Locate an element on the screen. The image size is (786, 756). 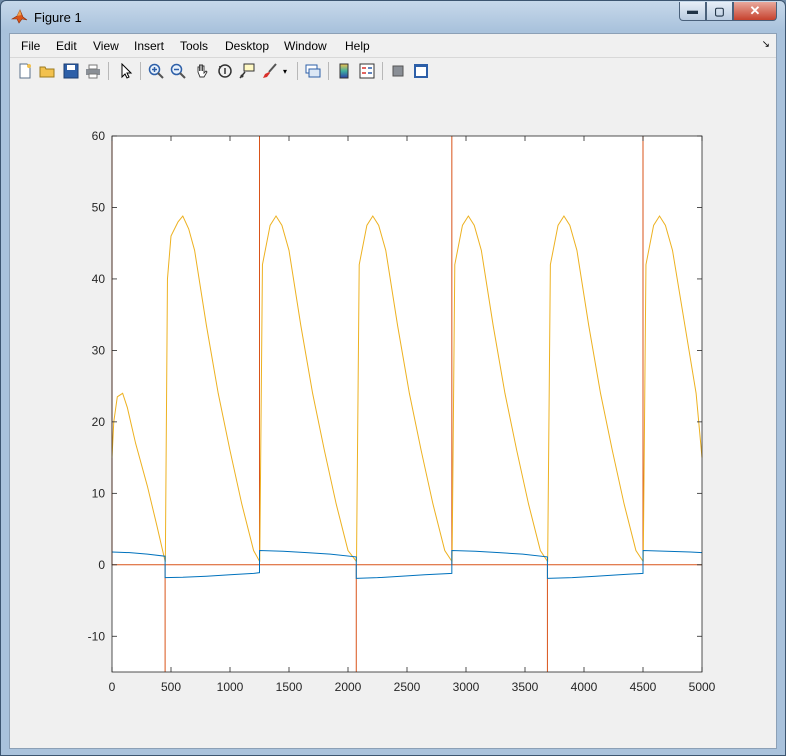
x-tick-label: 4000 is located at coordinates (584, 687).